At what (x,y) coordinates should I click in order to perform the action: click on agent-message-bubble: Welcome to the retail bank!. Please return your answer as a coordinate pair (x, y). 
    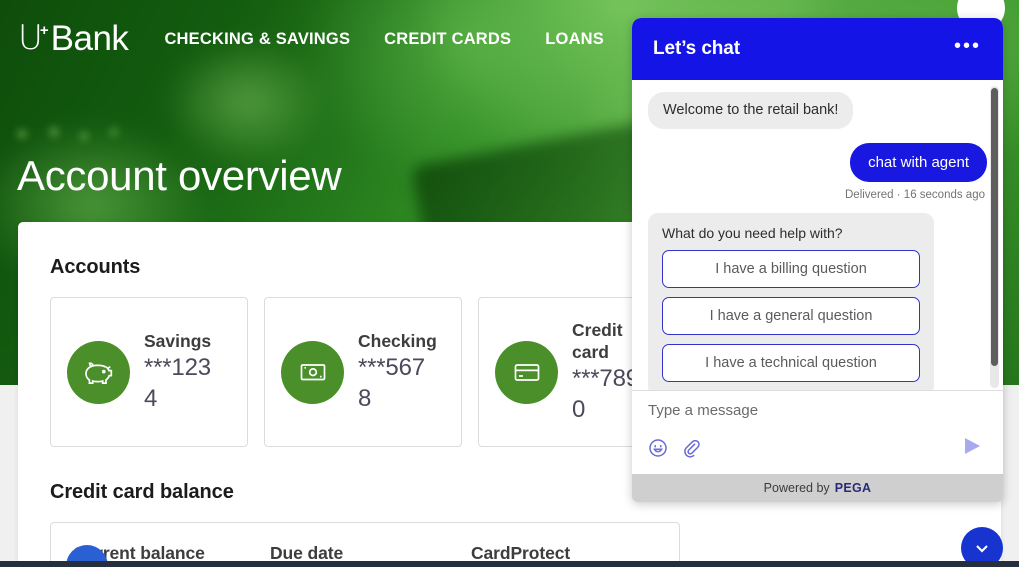
    Looking at the image, I should click on (751, 110).